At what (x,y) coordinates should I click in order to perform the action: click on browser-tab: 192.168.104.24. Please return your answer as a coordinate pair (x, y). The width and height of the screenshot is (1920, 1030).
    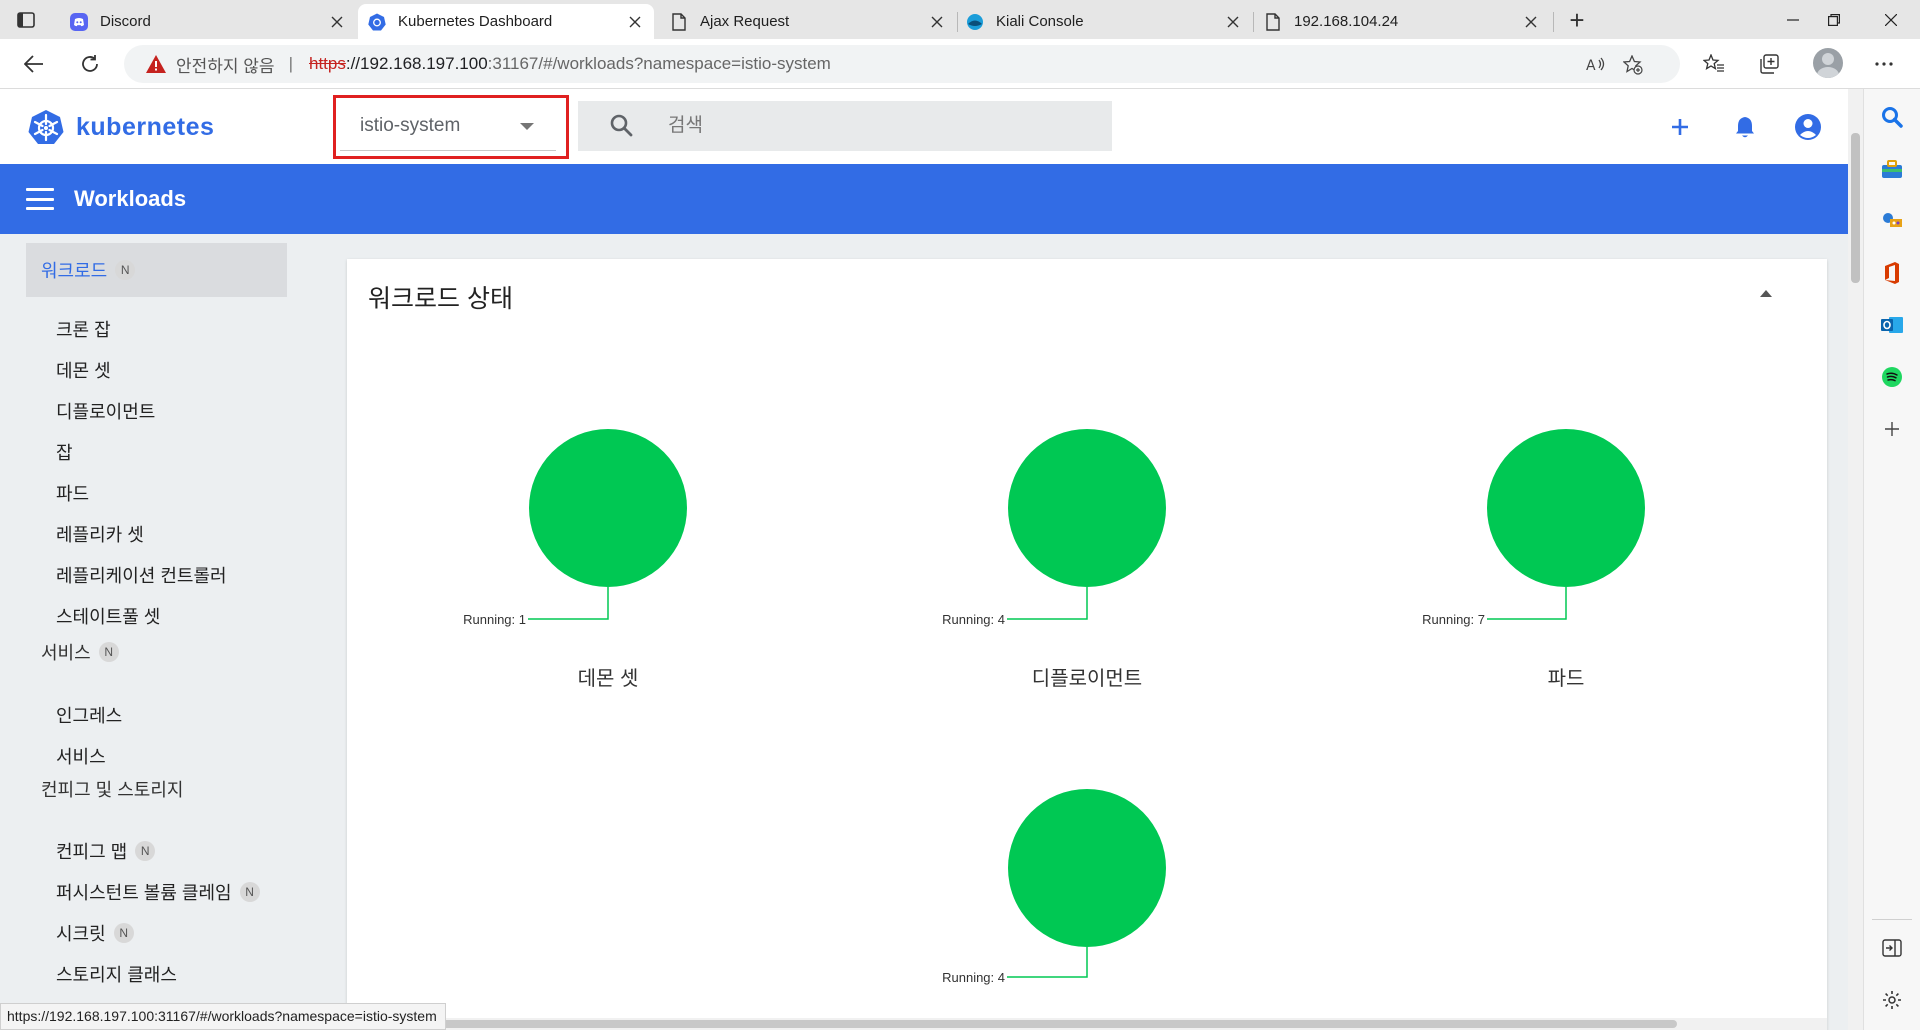
    Looking at the image, I should click on (1402, 21).